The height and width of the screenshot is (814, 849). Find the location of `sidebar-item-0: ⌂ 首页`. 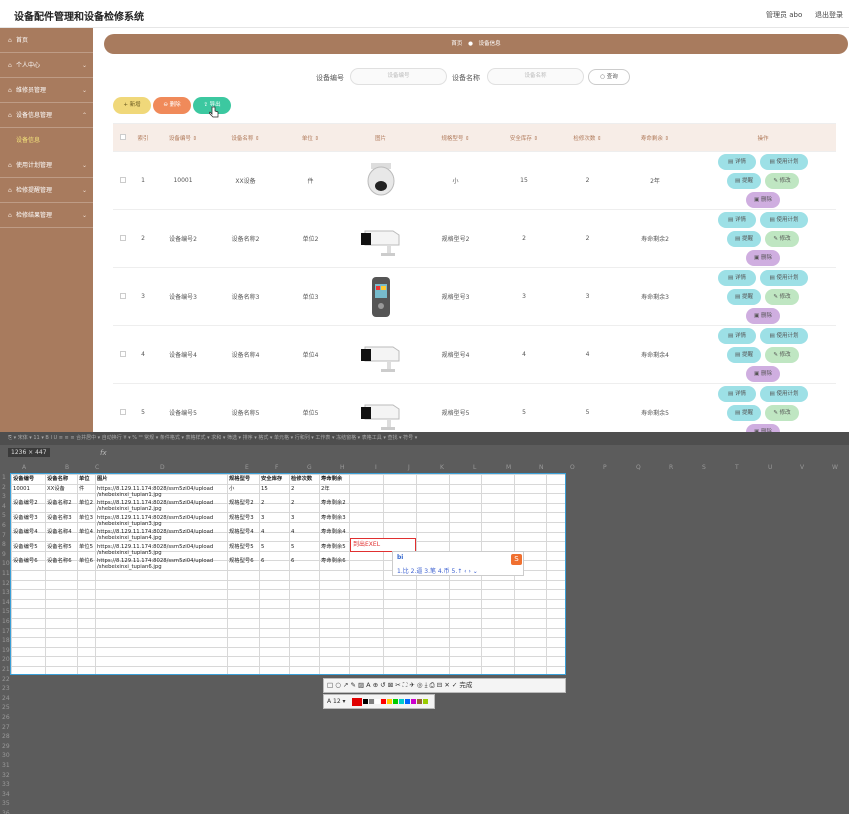

sidebar-item-0: ⌂ 首页 is located at coordinates (46, 40).